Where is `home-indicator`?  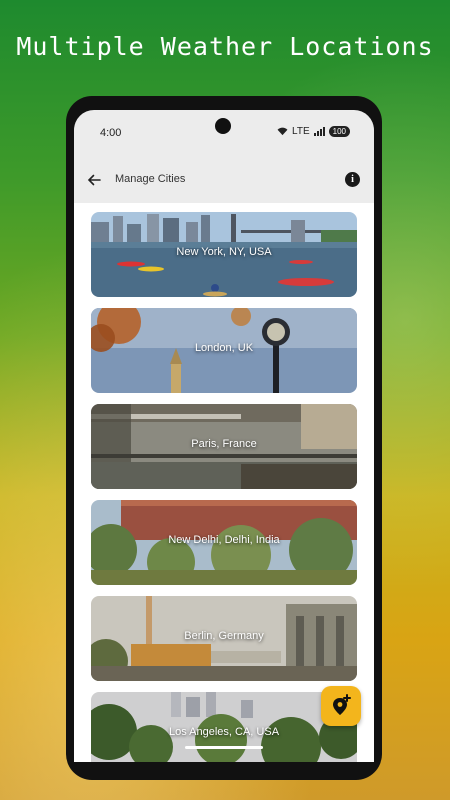 home-indicator is located at coordinates (224, 747).